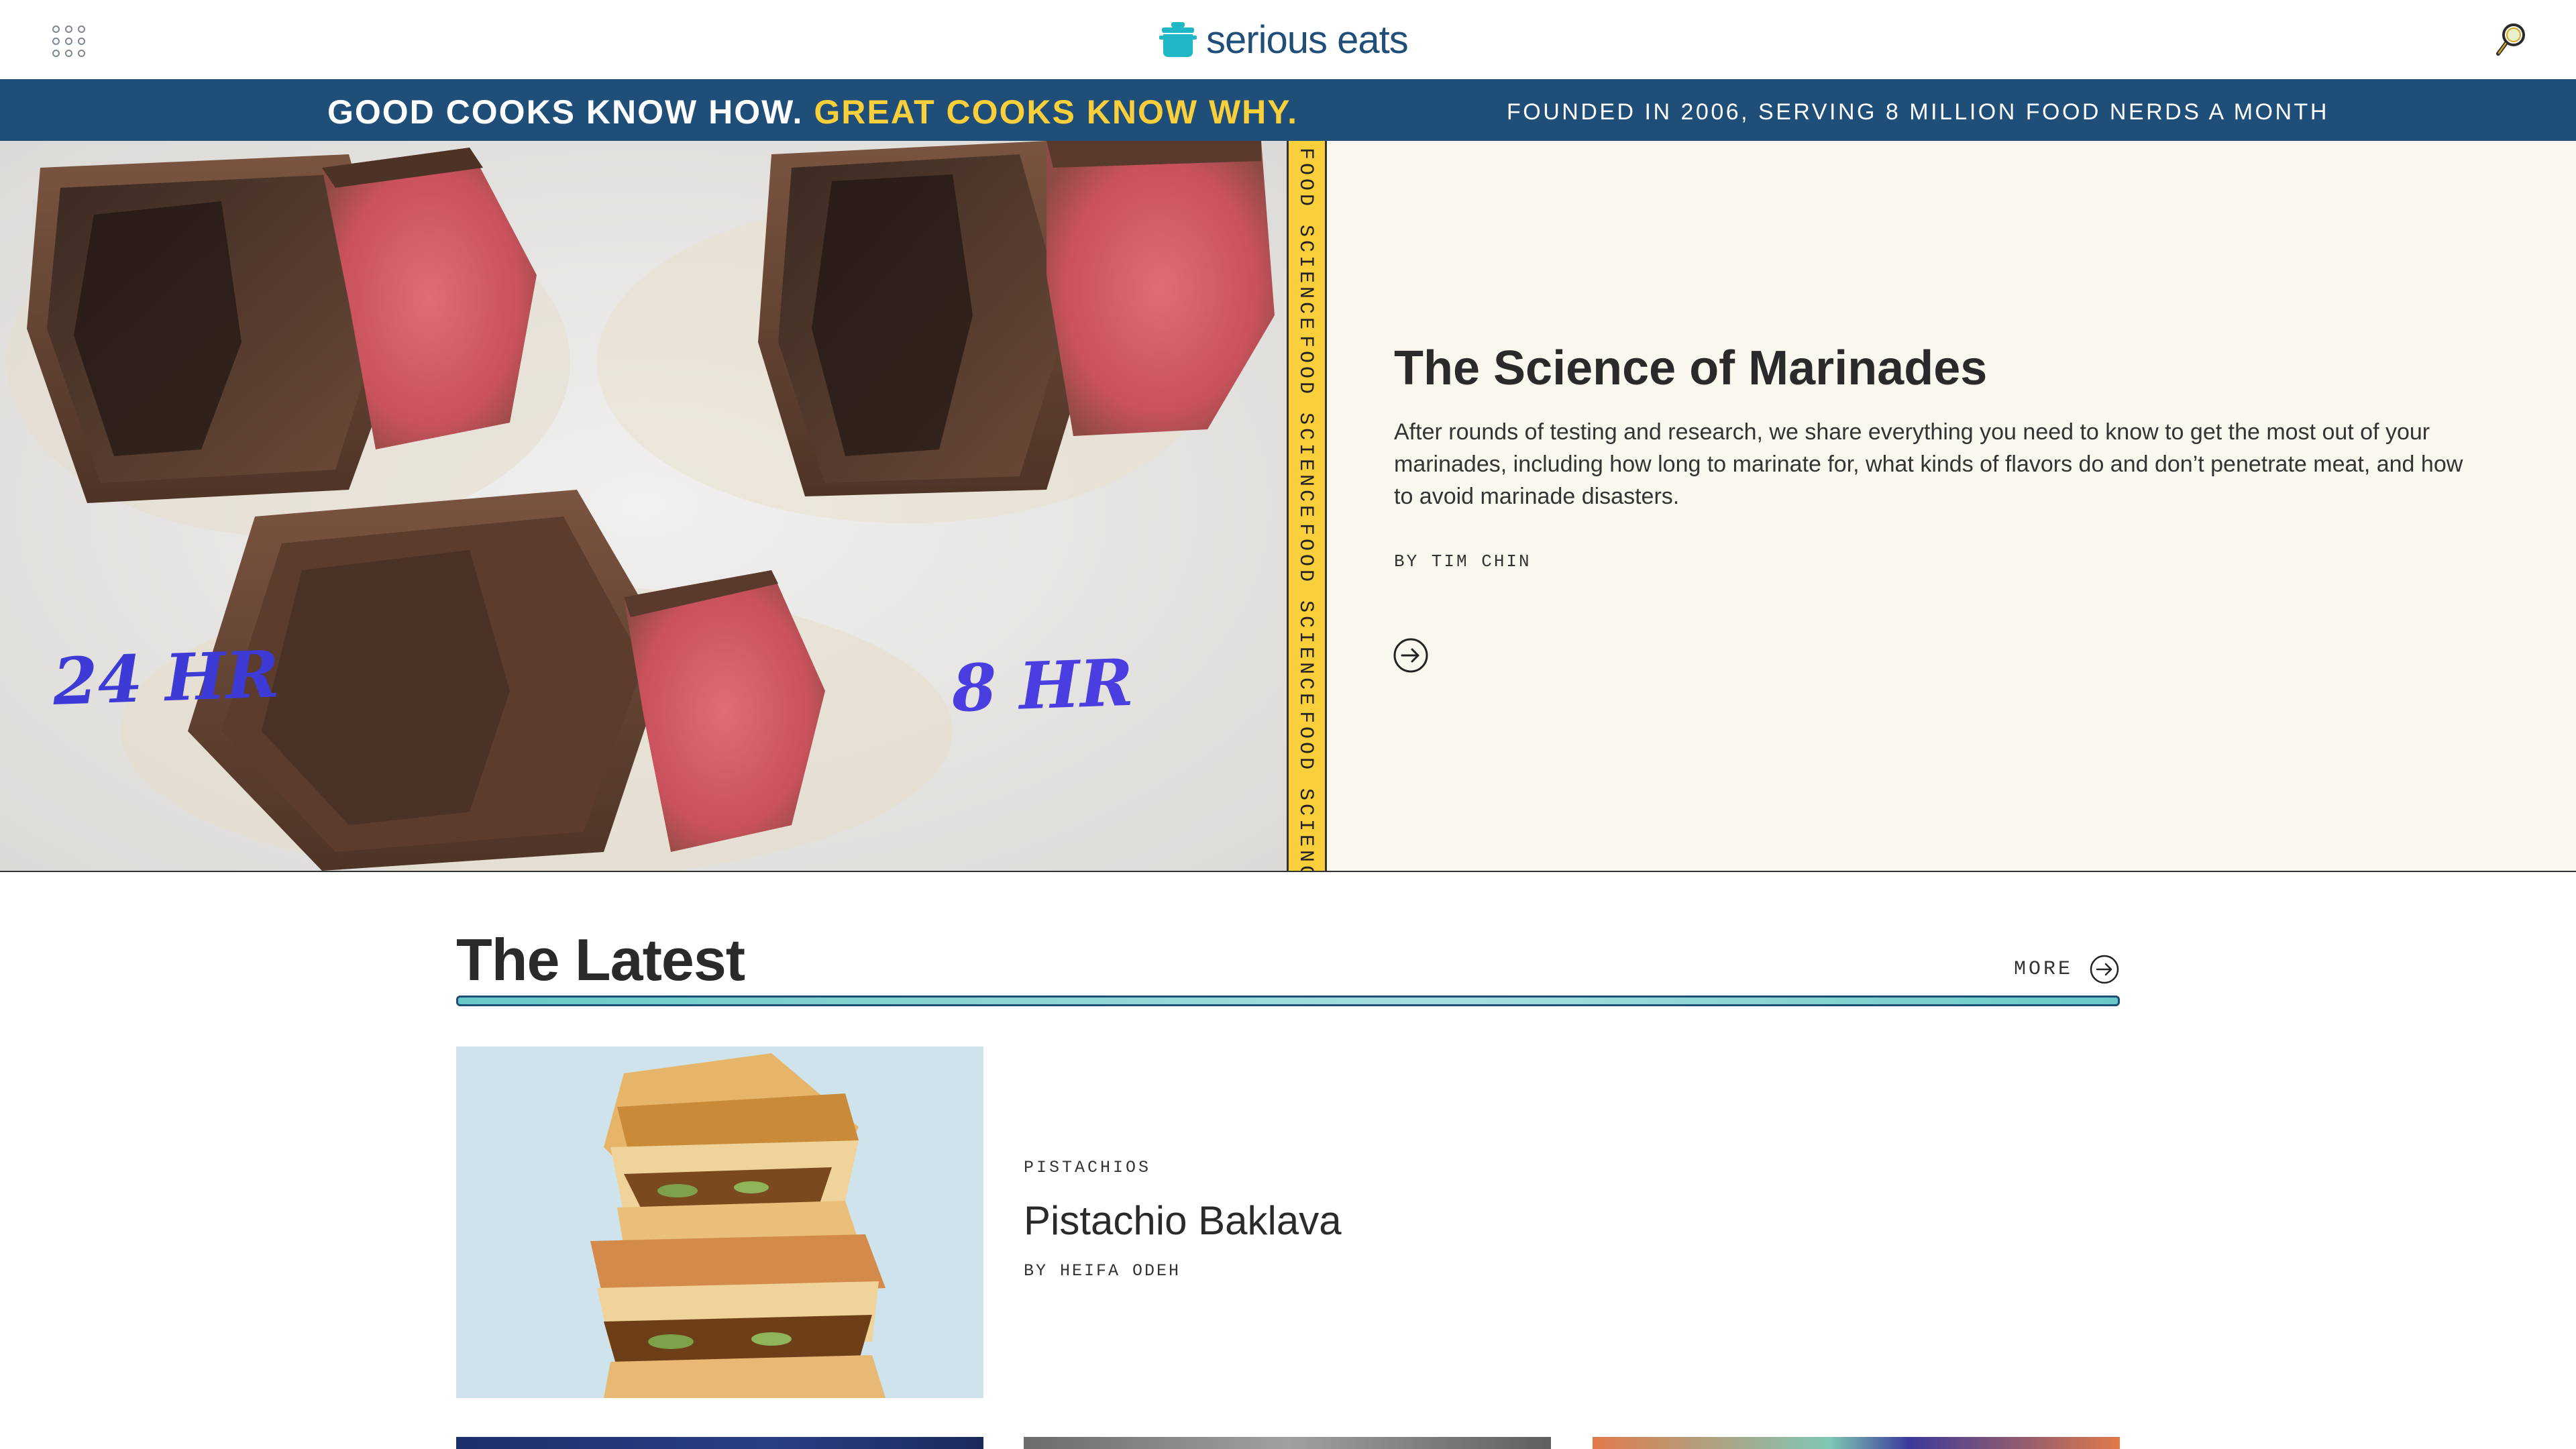  What do you see at coordinates (719, 1222) in the screenshot?
I see `featured-article-image` at bounding box center [719, 1222].